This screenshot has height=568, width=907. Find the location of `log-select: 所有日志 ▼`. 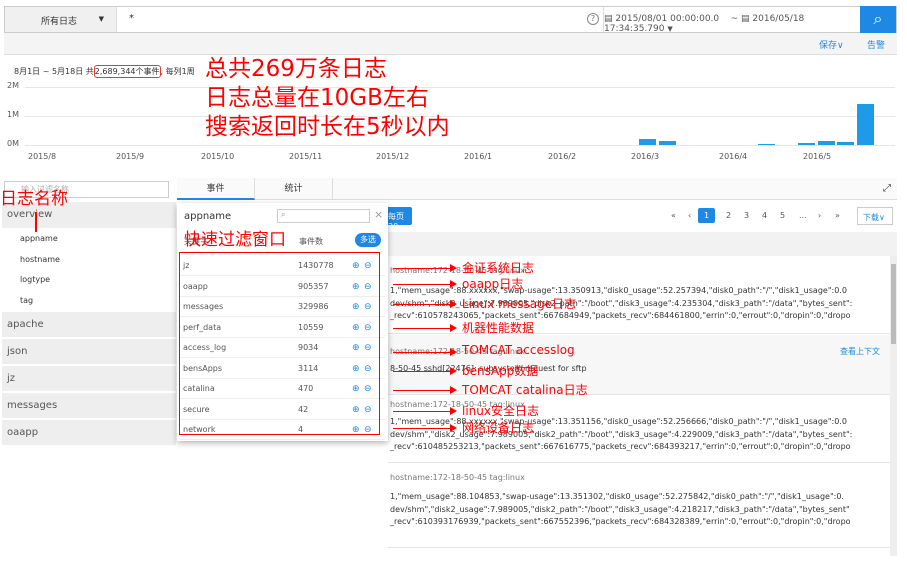

log-select: 所有日志 ▼ is located at coordinates (61, 19).